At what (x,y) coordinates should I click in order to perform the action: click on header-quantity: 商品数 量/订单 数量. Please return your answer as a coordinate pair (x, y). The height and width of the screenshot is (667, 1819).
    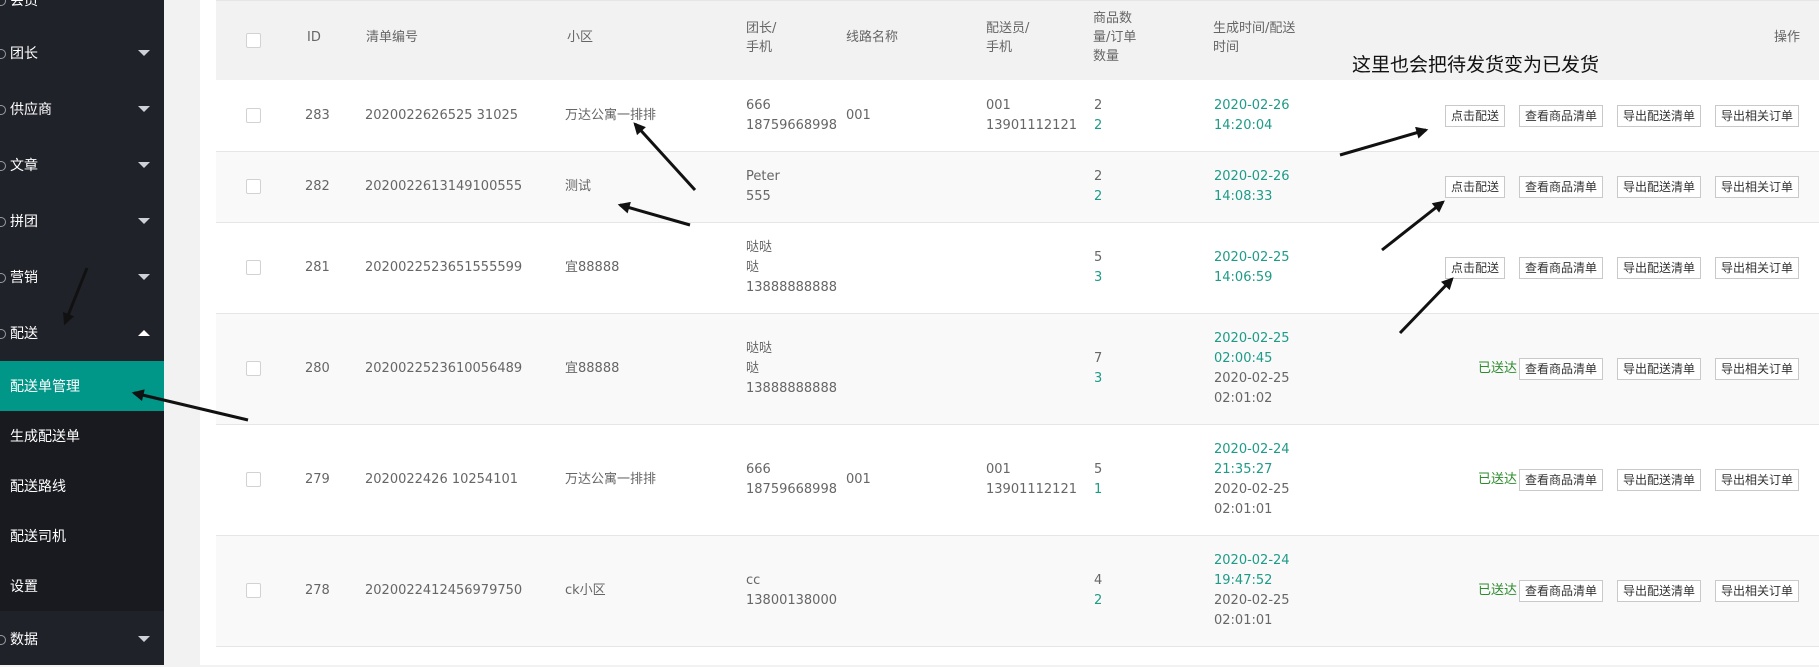
    Looking at the image, I should click on (1114, 37).